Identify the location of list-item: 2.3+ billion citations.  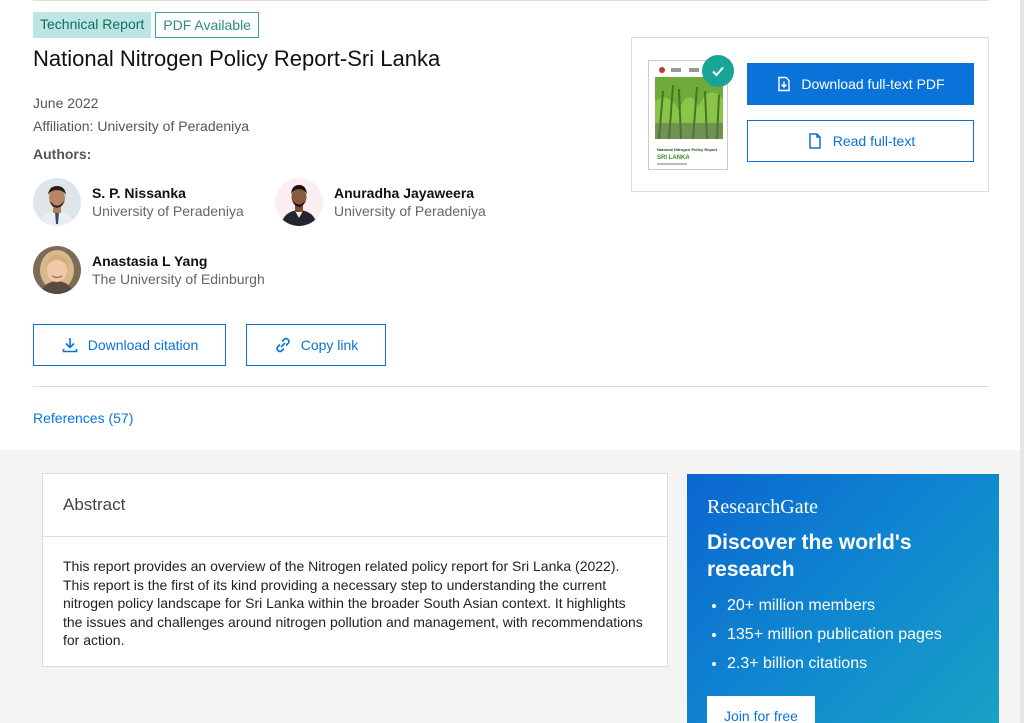
(853, 663).